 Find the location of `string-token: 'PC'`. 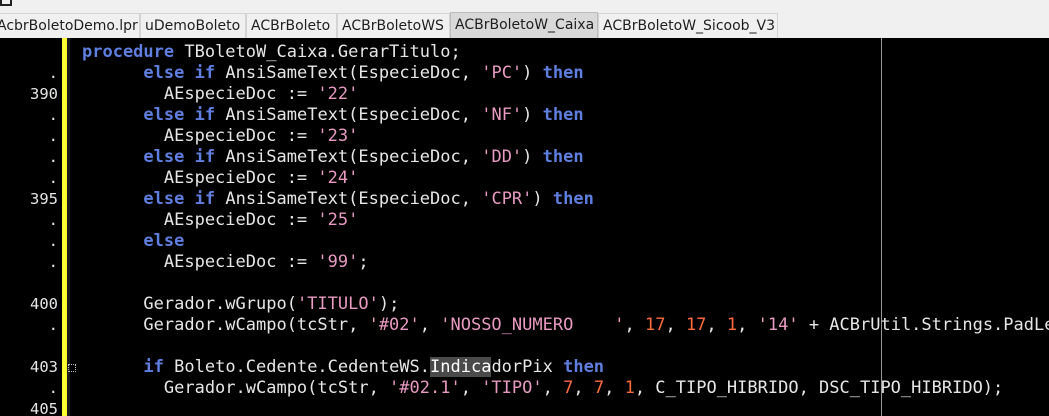

string-token: 'PC' is located at coordinates (502, 73).